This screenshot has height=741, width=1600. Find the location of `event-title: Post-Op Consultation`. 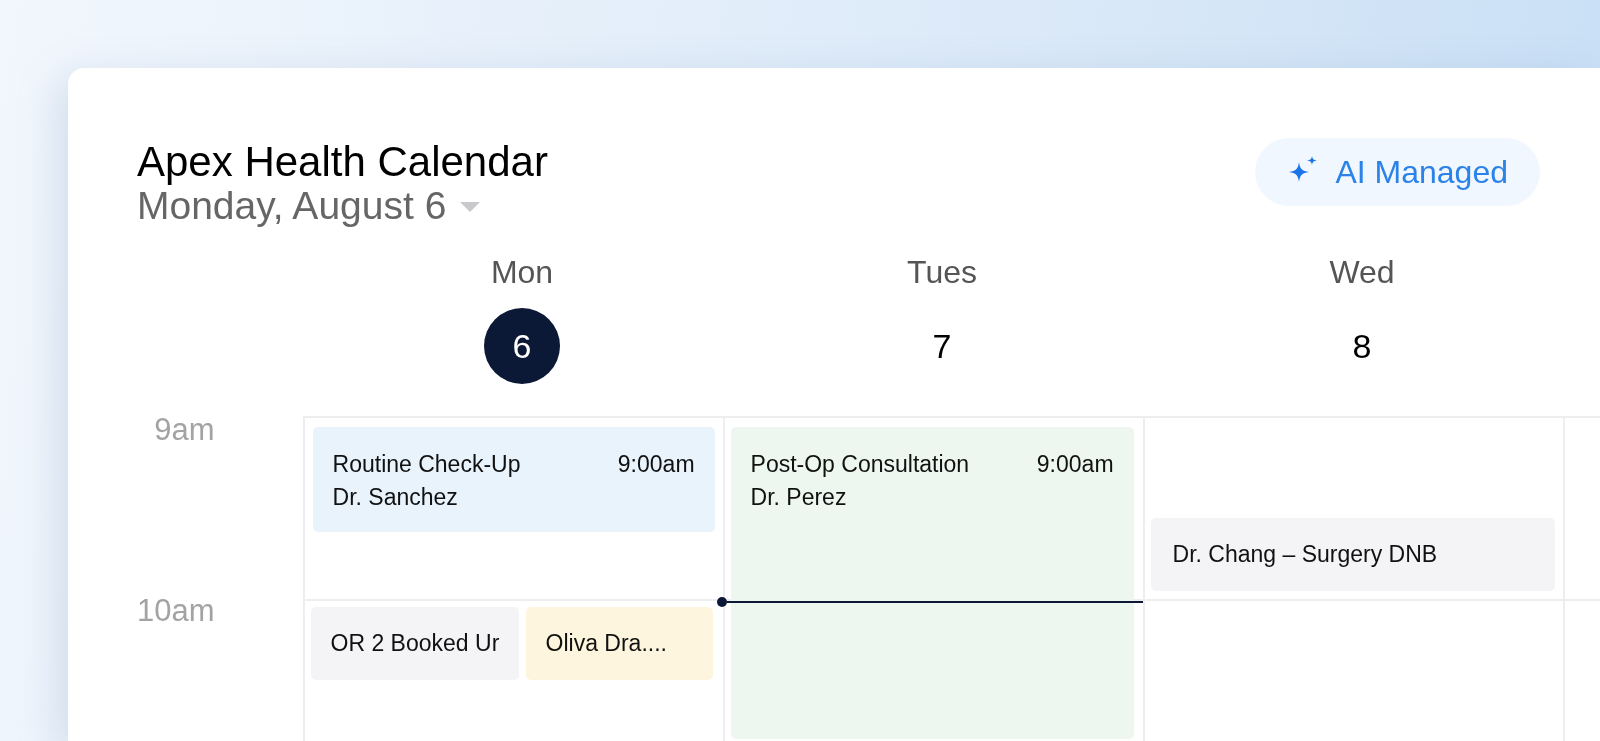

event-title: Post-Op Consultation is located at coordinates (860, 464).